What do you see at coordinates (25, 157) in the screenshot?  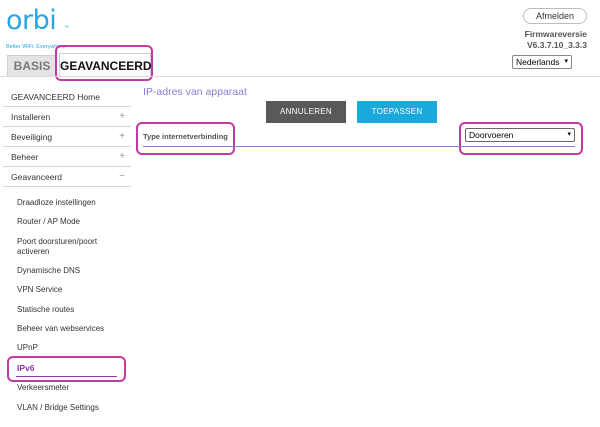 I see `sidebar-item-label: Beheer` at bounding box center [25, 157].